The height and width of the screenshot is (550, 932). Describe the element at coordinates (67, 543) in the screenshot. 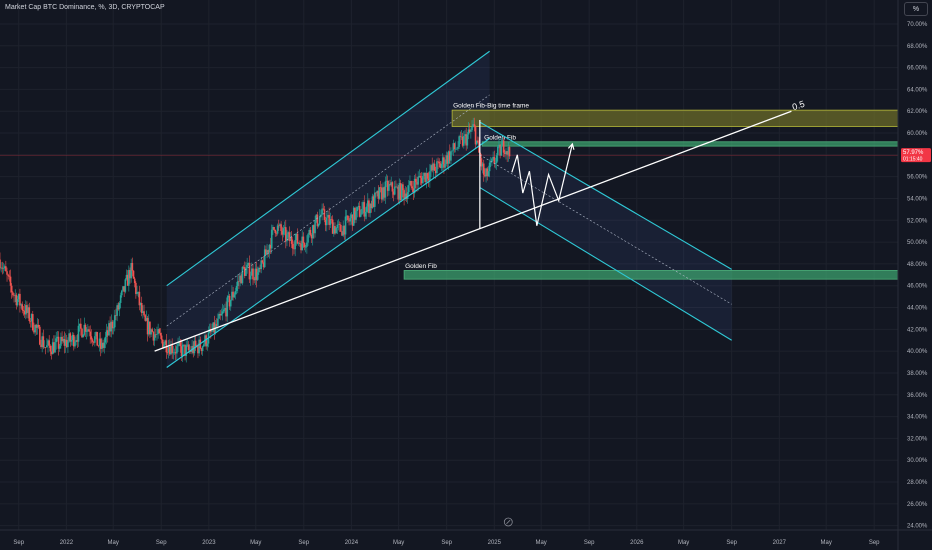

I see `x-tick-label: 2022` at that location.